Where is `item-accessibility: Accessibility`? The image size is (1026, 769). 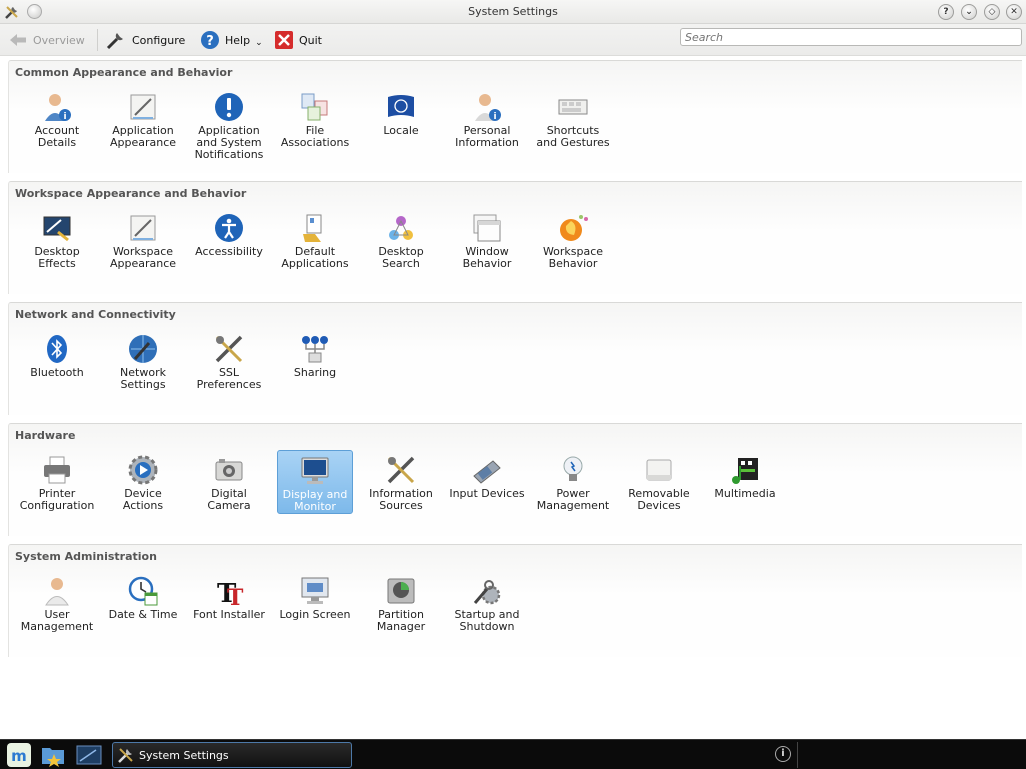 item-accessibility: Accessibility is located at coordinates (229, 240).